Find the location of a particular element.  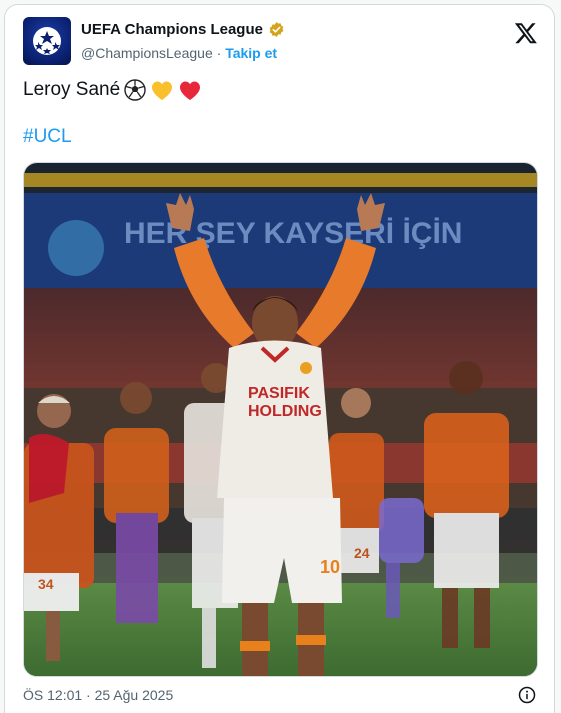

verified-badge-icon is located at coordinates (276, 29).